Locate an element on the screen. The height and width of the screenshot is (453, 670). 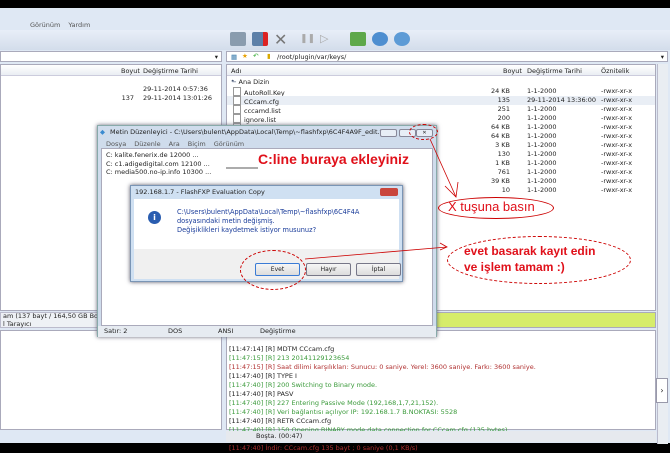
annotation-cline: C:line buraya ekleyiniz is located at coordinates (333, 159).